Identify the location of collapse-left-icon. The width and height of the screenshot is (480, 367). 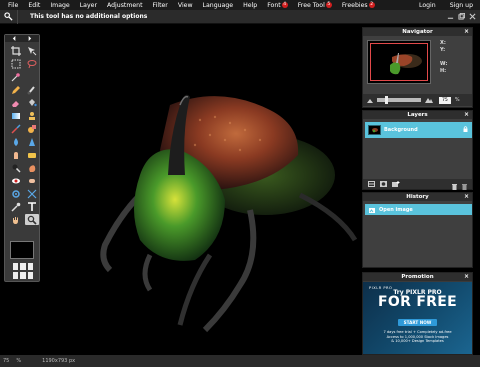
(14, 38).